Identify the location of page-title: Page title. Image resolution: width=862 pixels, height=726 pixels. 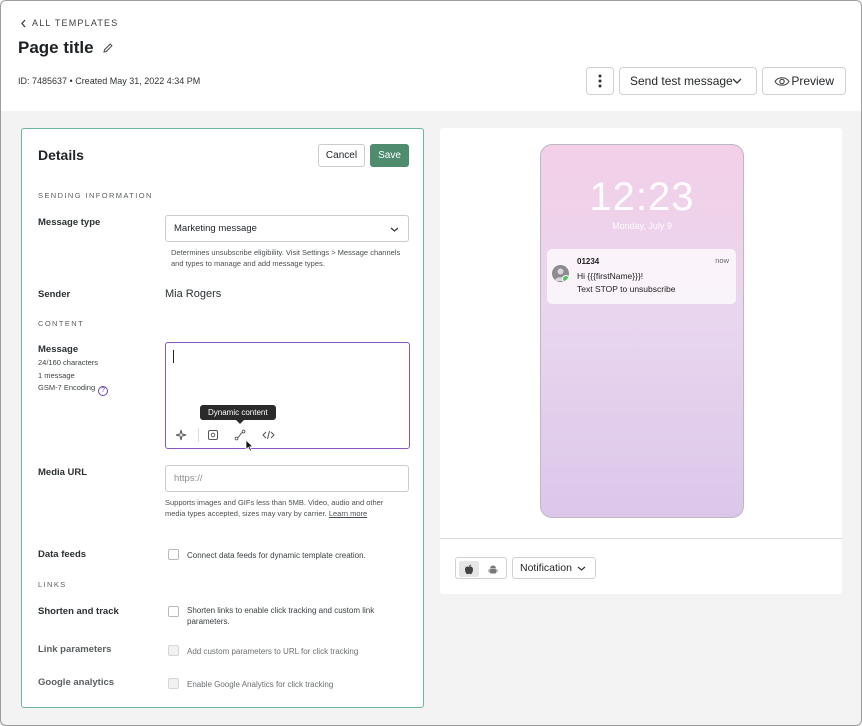
(66, 48).